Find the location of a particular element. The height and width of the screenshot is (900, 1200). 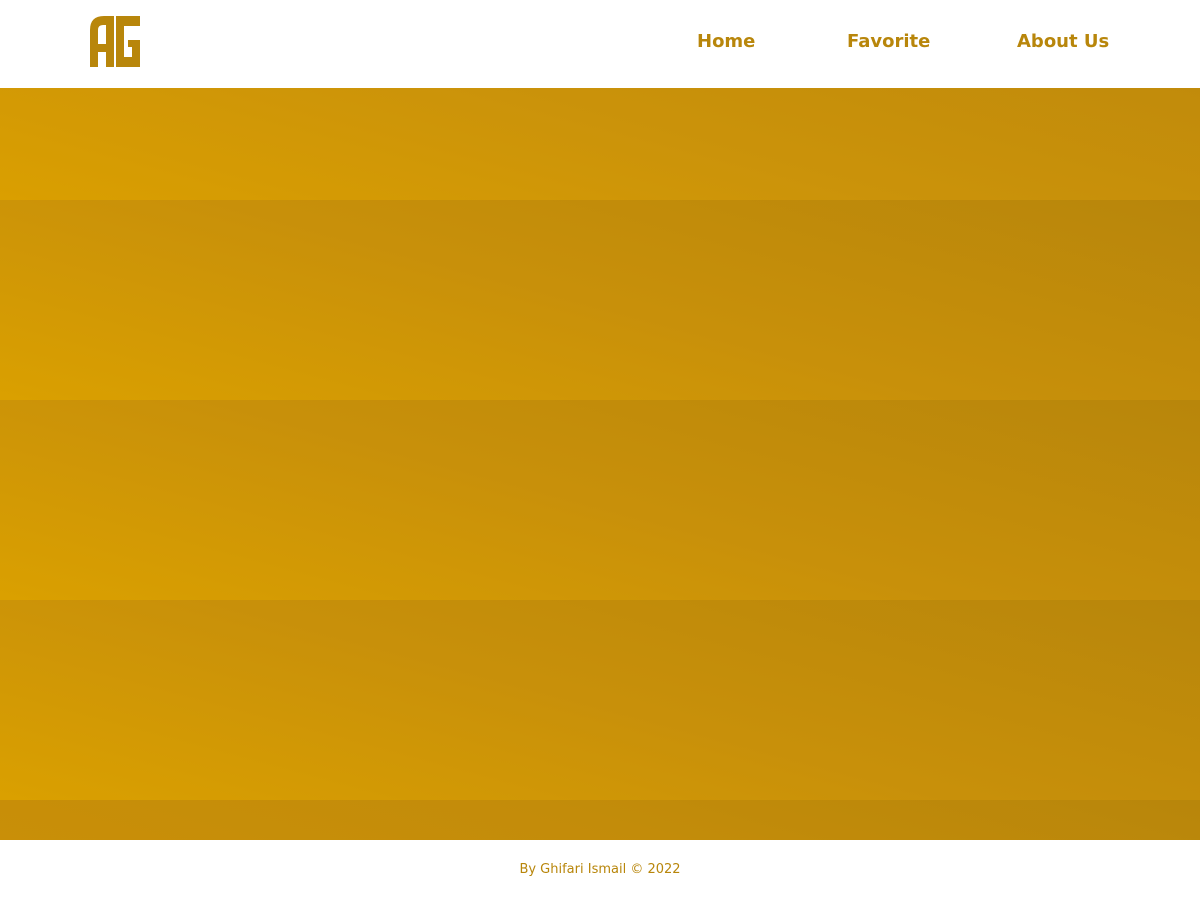

nav-about-link: About Us is located at coordinates (1063, 41).